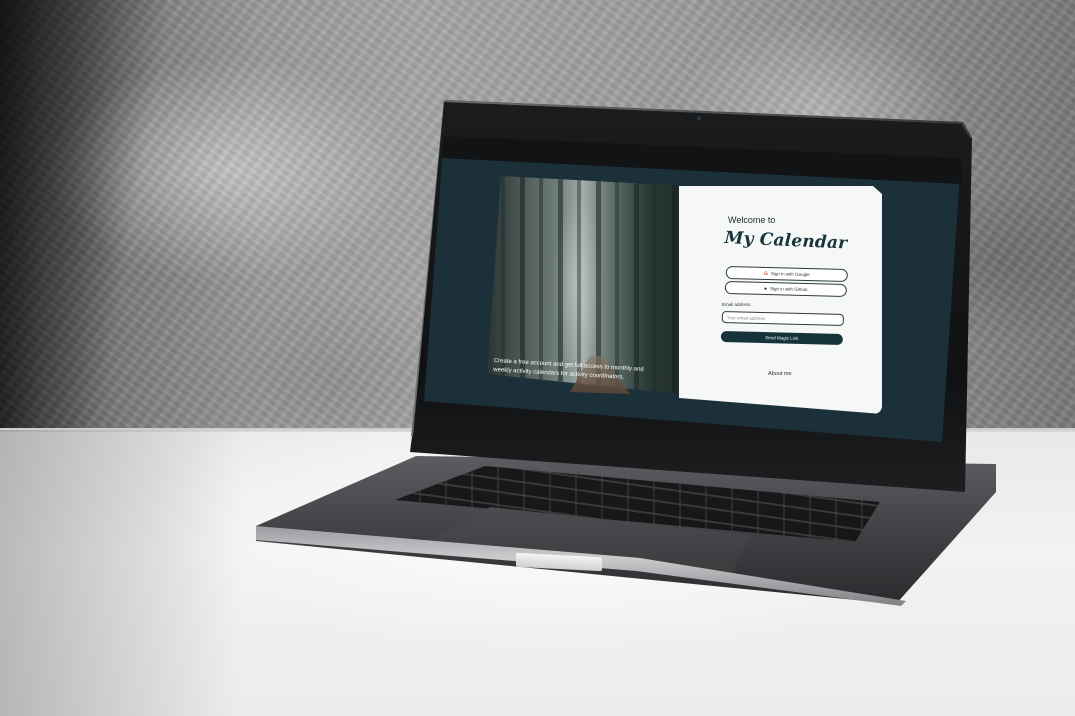 This screenshot has height=716, width=1075. What do you see at coordinates (699, 118) in the screenshot?
I see `webcam-icon` at bounding box center [699, 118].